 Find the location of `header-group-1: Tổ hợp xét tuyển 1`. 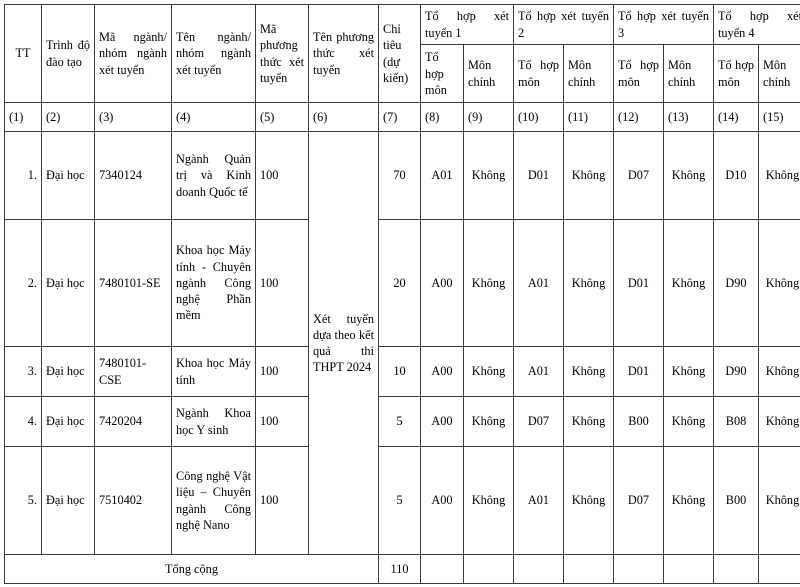

header-group-1: Tổ hợp xét tuyển 1 is located at coordinates (467, 24).